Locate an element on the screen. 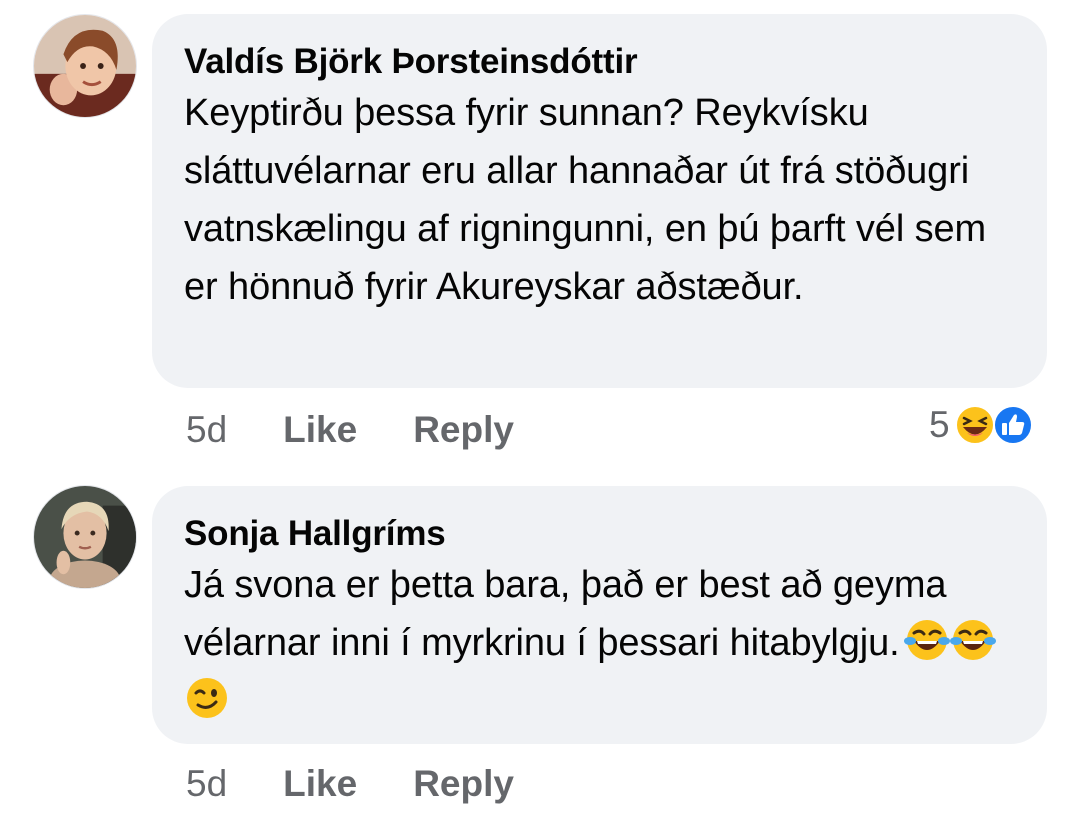 The image size is (1076, 825). reaction-summary: 5 is located at coordinates (981, 425).